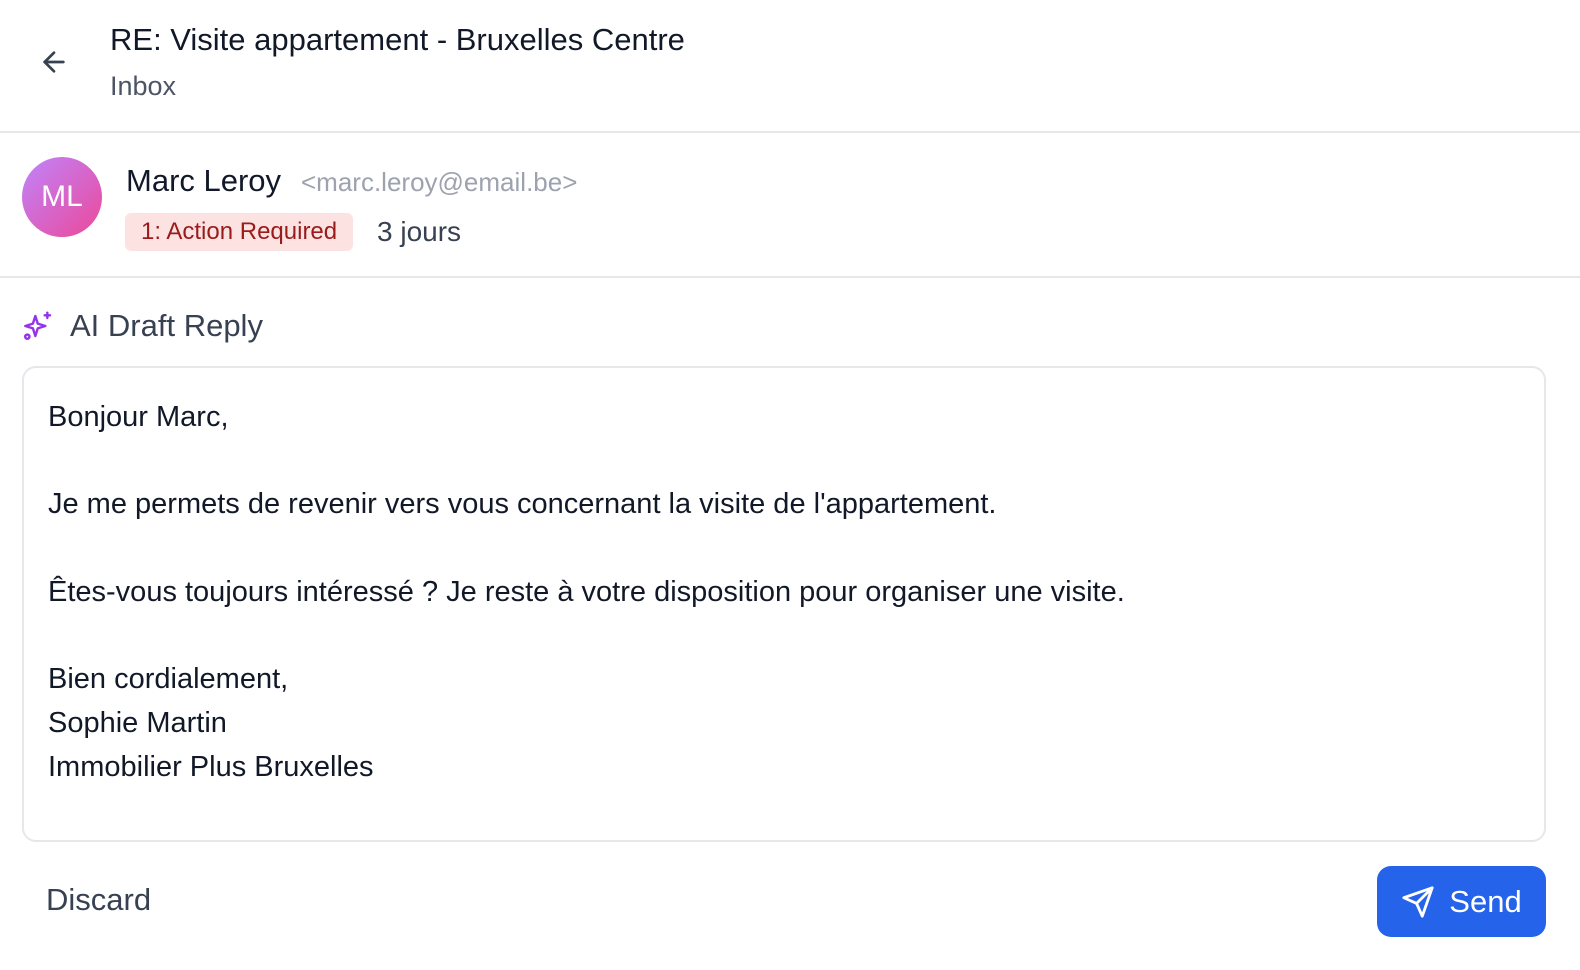  I want to click on ai-draft-heading: AI Draft Reply, so click(142, 326).